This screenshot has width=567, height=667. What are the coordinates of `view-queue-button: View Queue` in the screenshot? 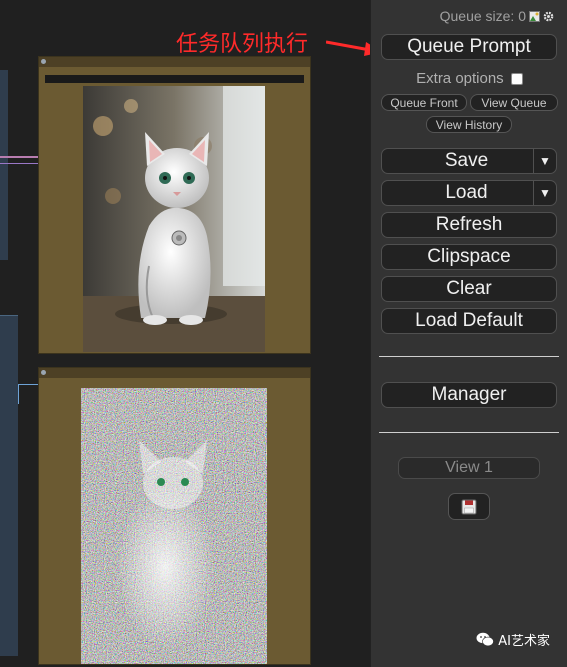 It's located at (514, 102).